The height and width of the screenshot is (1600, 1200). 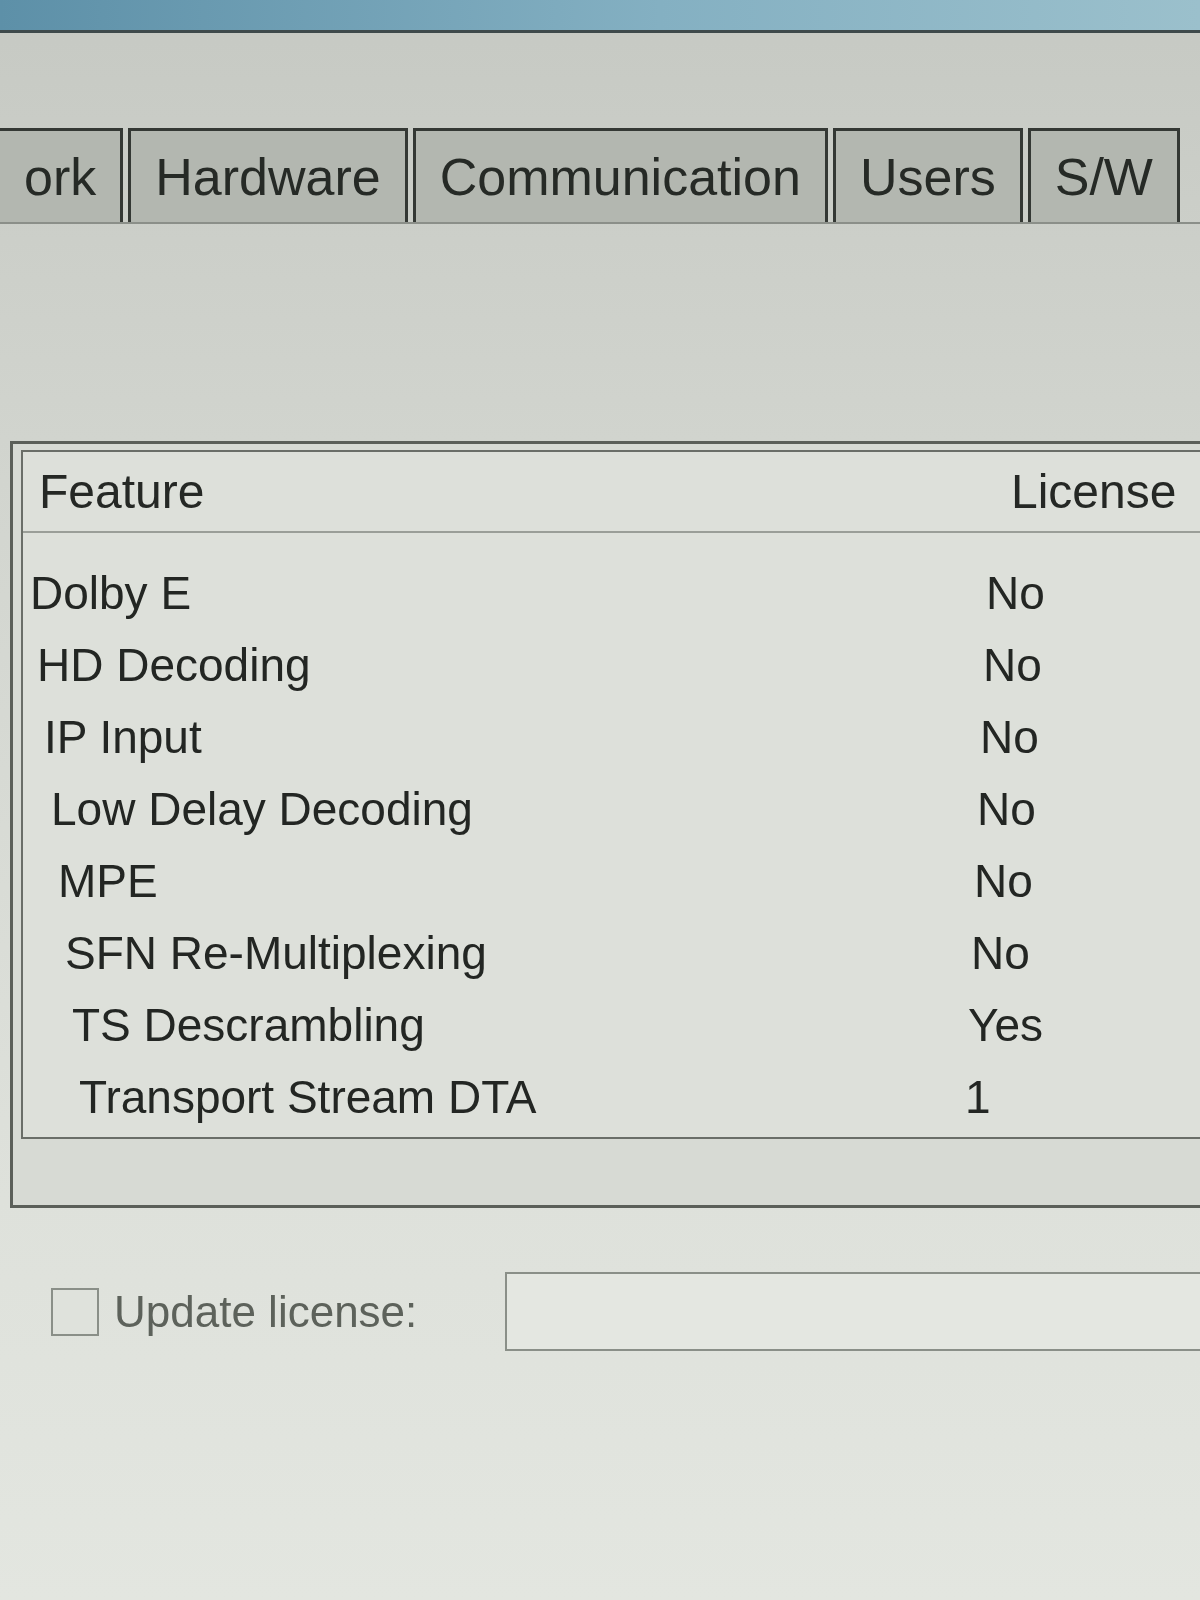 I want to click on tab: Users, so click(x=927, y=175).